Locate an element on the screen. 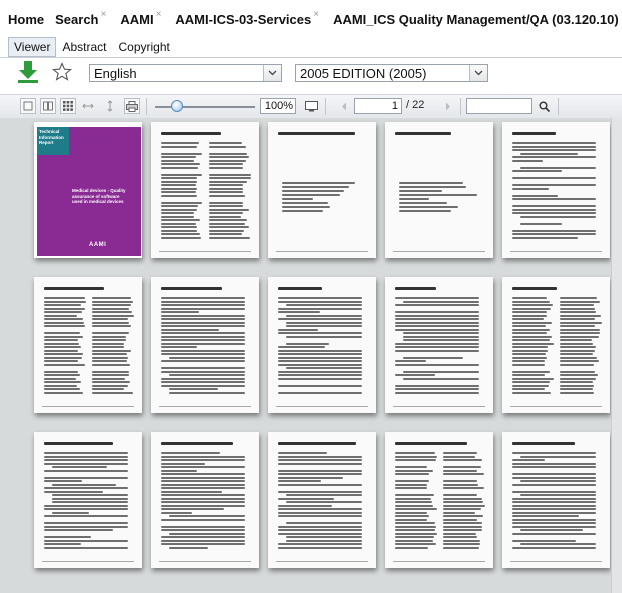  zoom-slider-track is located at coordinates (205, 107).